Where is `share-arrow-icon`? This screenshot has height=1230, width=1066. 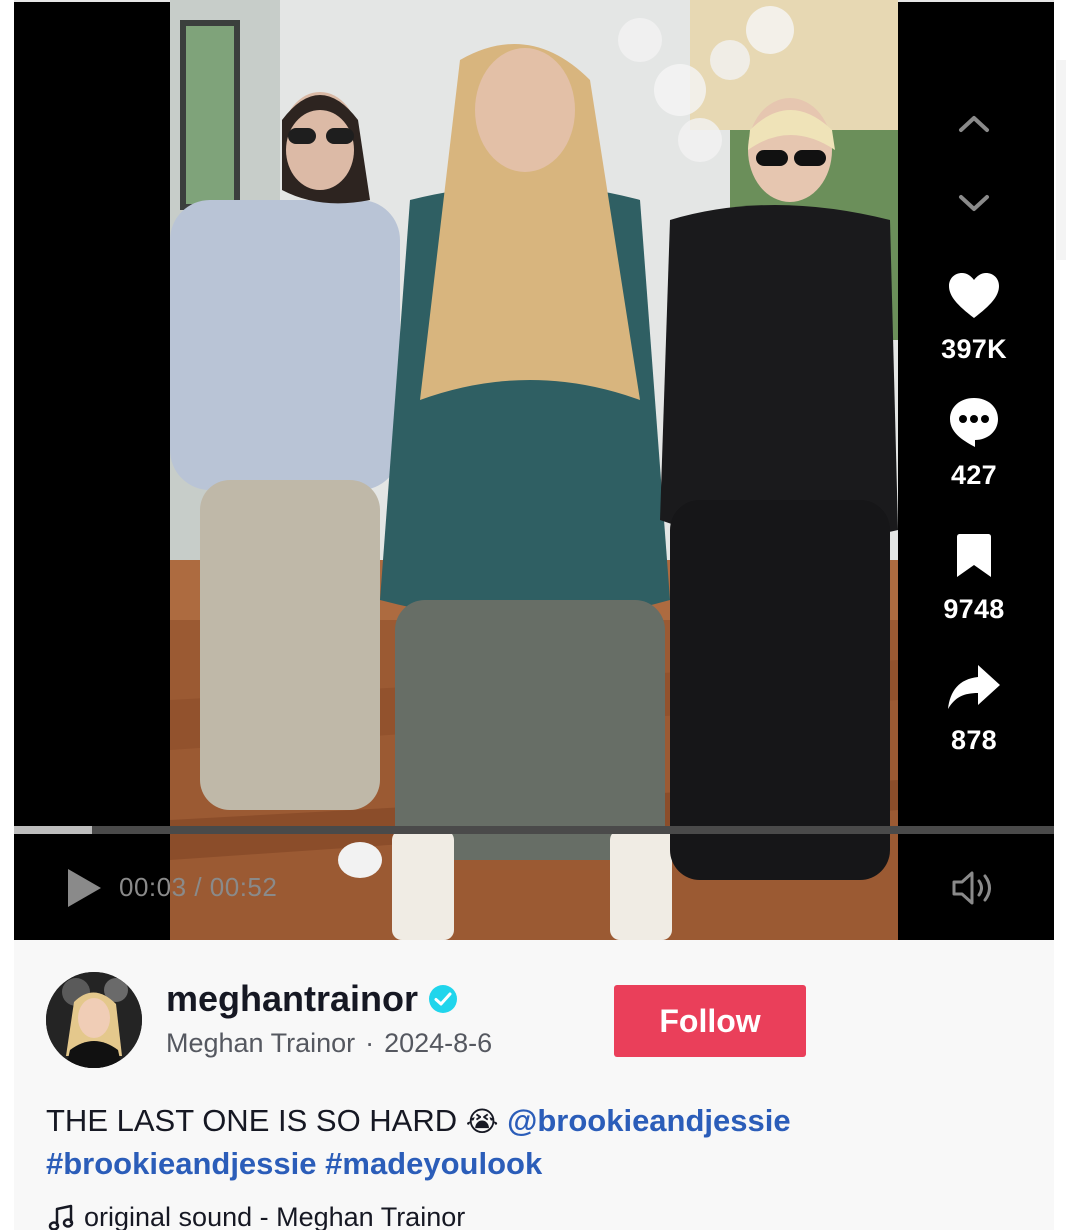 share-arrow-icon is located at coordinates (974, 687).